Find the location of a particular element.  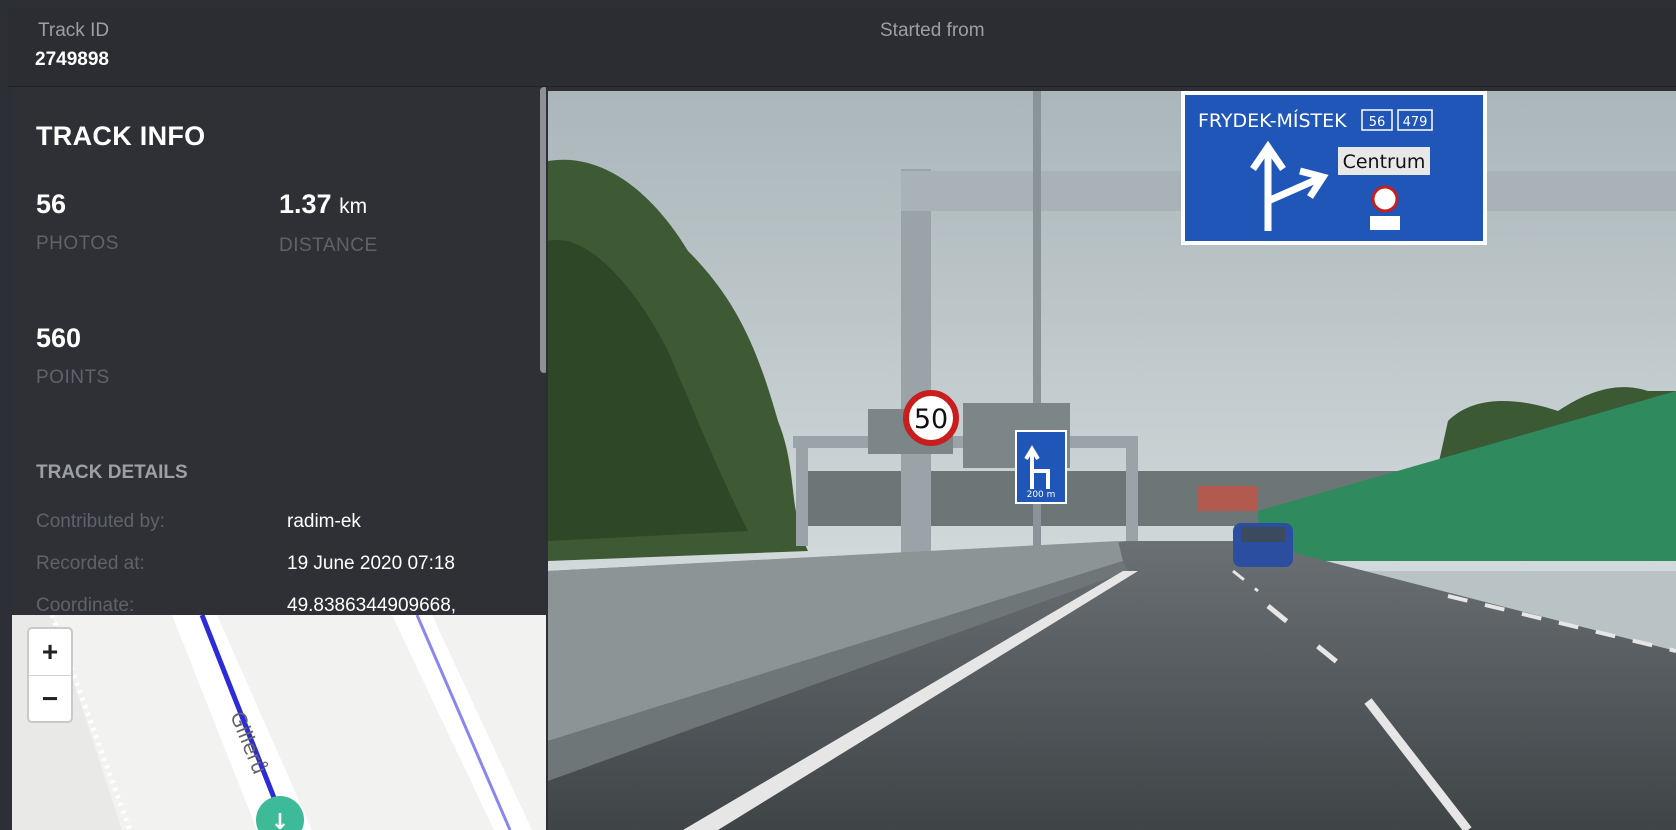

distance-label: DISTANCE is located at coordinates (328, 245).